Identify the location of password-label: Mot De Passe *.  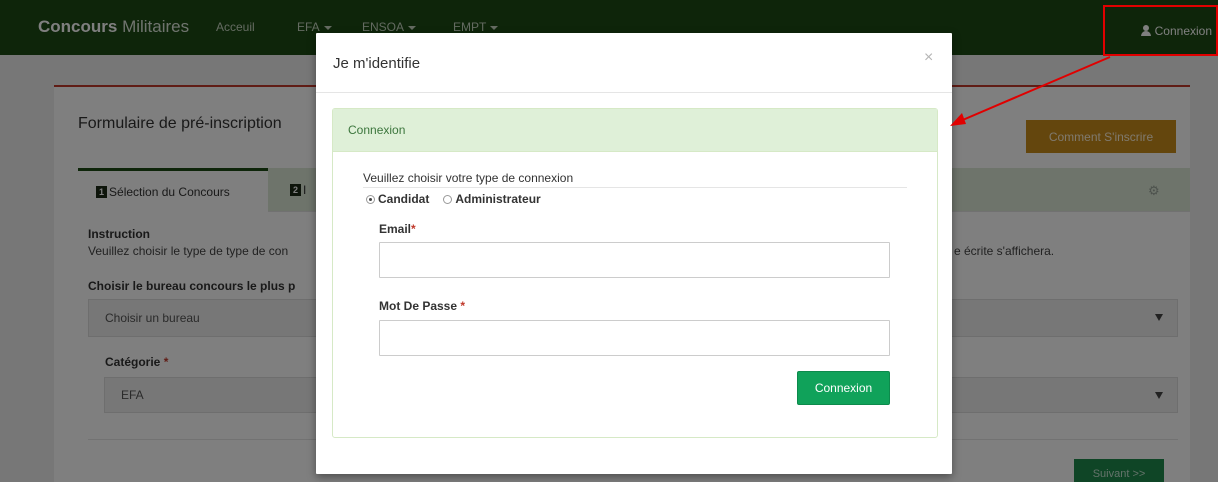
(422, 306).